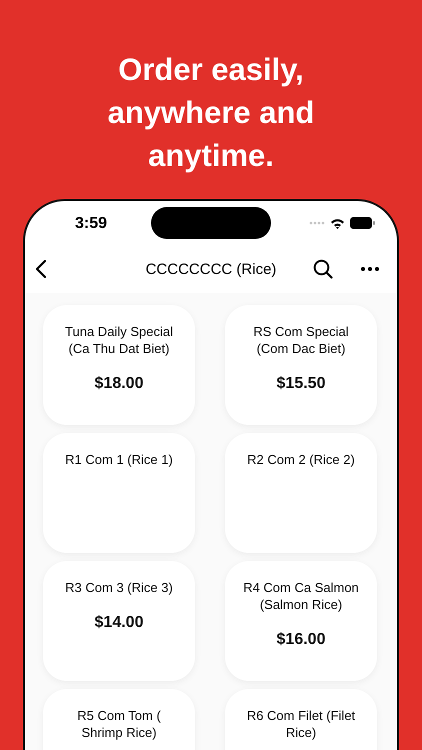 This screenshot has width=422, height=750. Describe the element at coordinates (211, 113) in the screenshot. I see `headline: Order easily, anywhere and anytime.` at that location.